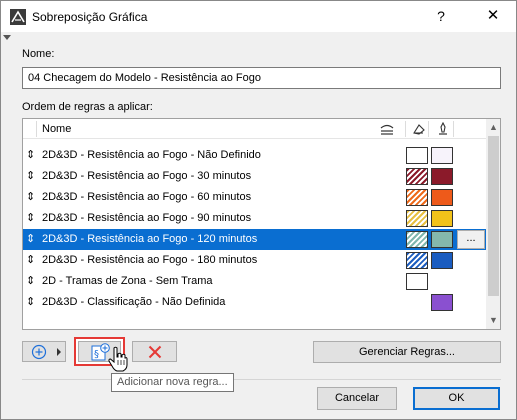 The height and width of the screenshot is (420, 517). Describe the element at coordinates (90, 17) in the screenshot. I see `window-title: Sobreposição Gráfica` at that location.